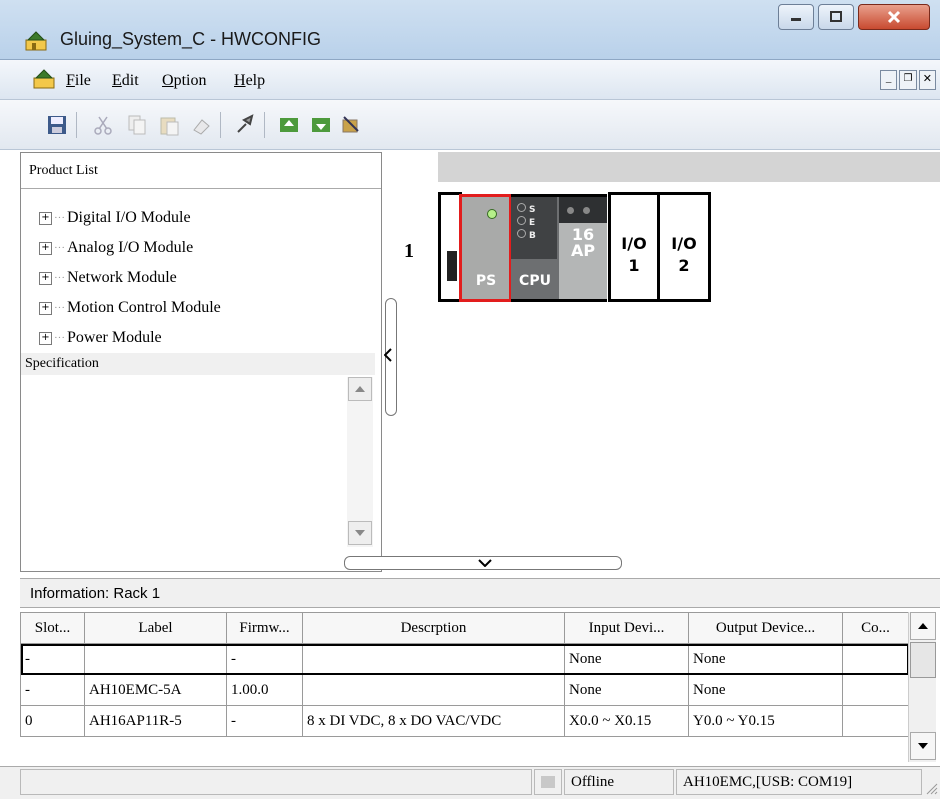 The width and height of the screenshot is (940, 799). I want to click on connect-button, so click(245, 125).